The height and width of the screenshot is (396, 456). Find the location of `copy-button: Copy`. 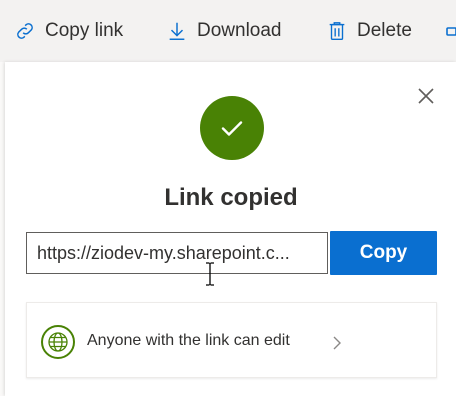

copy-button: Copy is located at coordinates (383, 253).